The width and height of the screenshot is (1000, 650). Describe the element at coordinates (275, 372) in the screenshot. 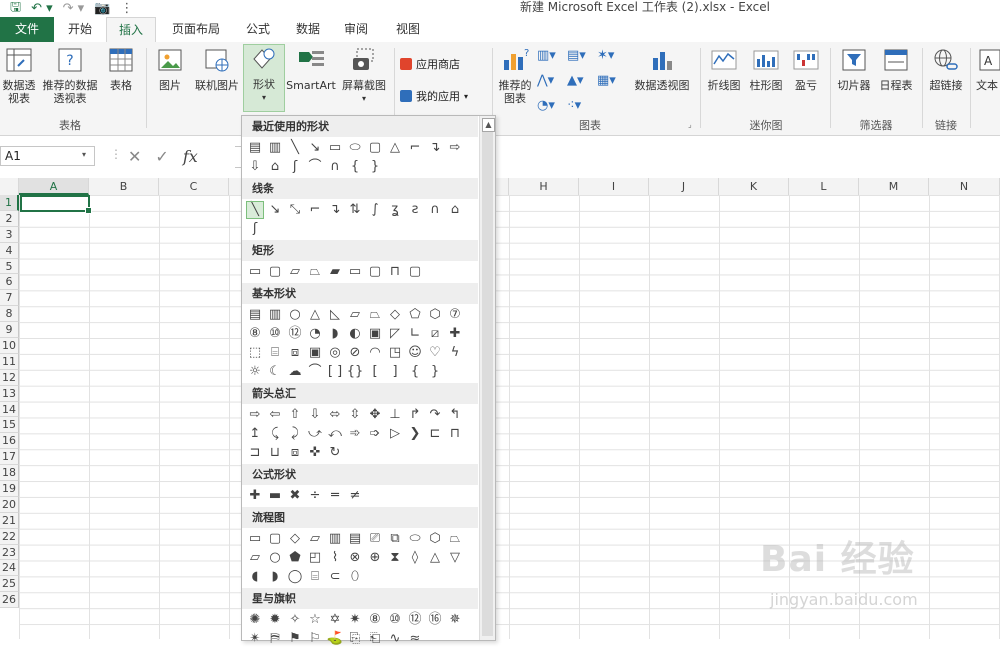

I see `moon-icon: ☾` at that location.